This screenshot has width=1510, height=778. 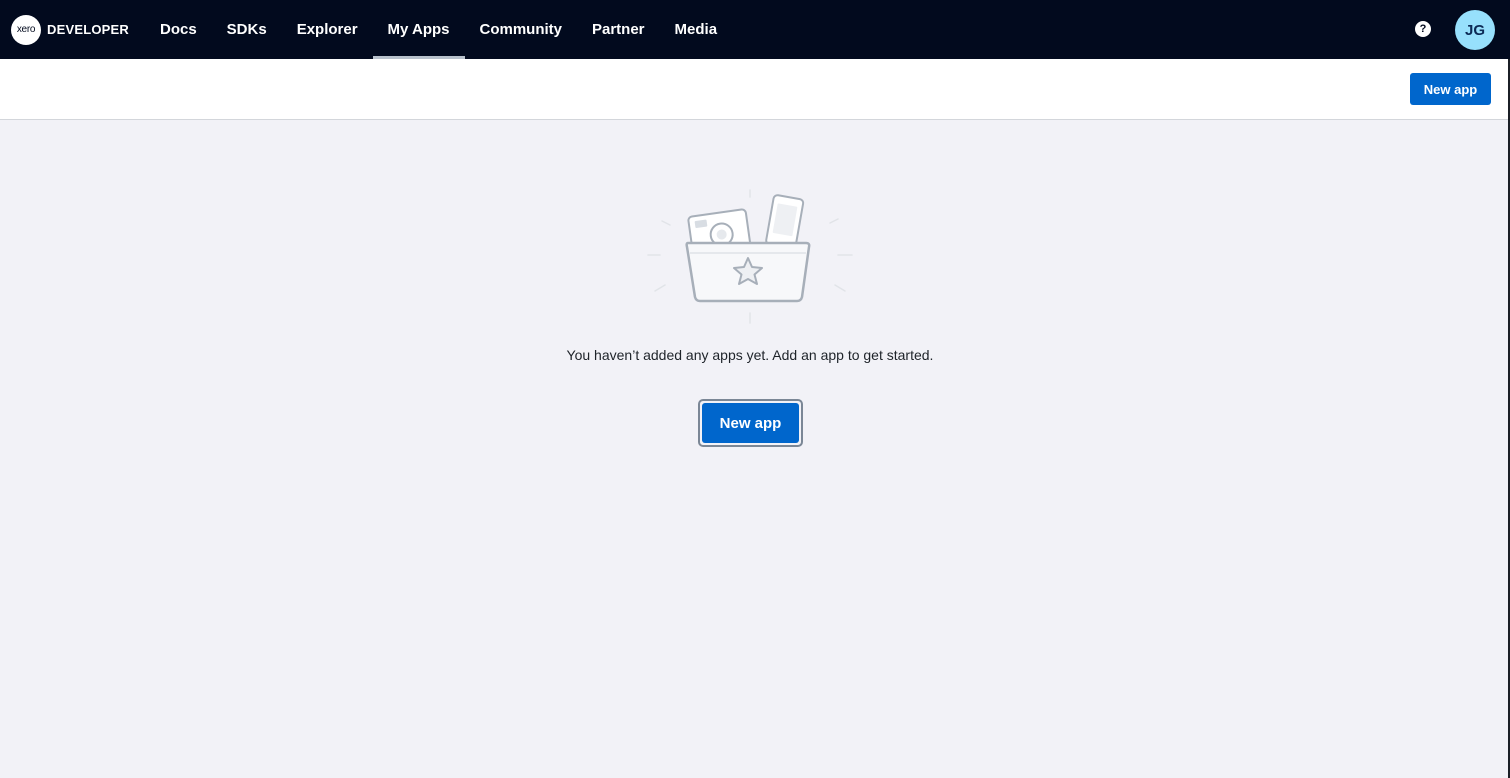 I want to click on brand-home-link: xero DEVELOPER, so click(x=70, y=29).